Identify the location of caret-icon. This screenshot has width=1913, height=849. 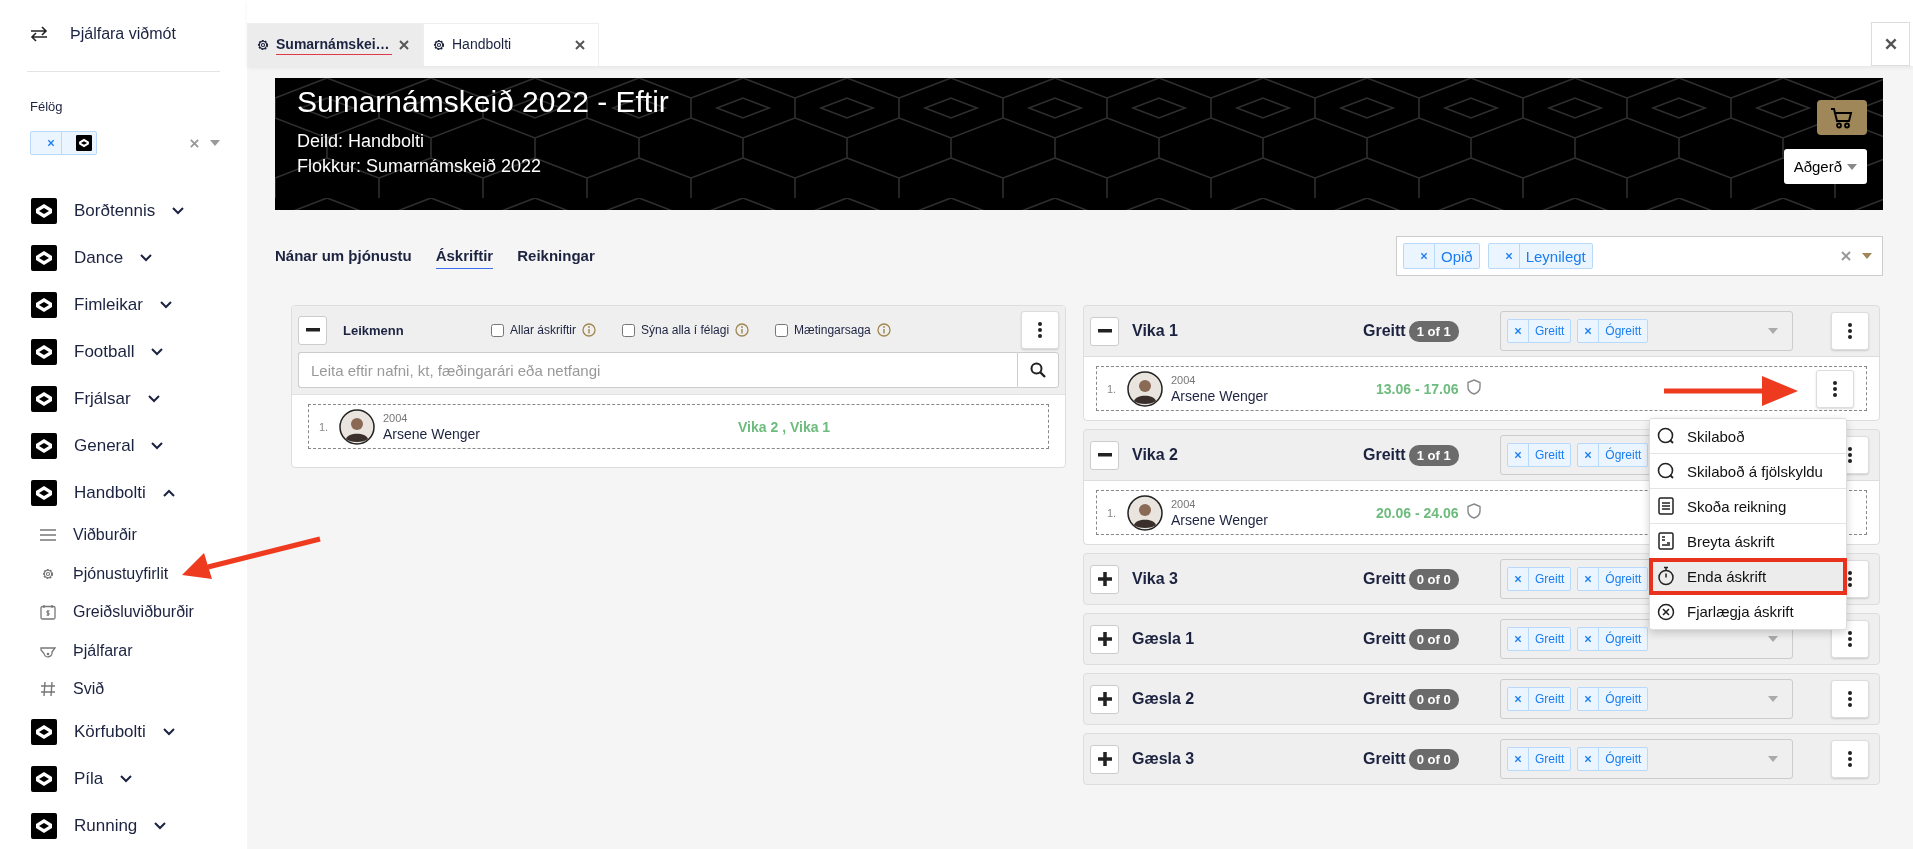
(1773, 639).